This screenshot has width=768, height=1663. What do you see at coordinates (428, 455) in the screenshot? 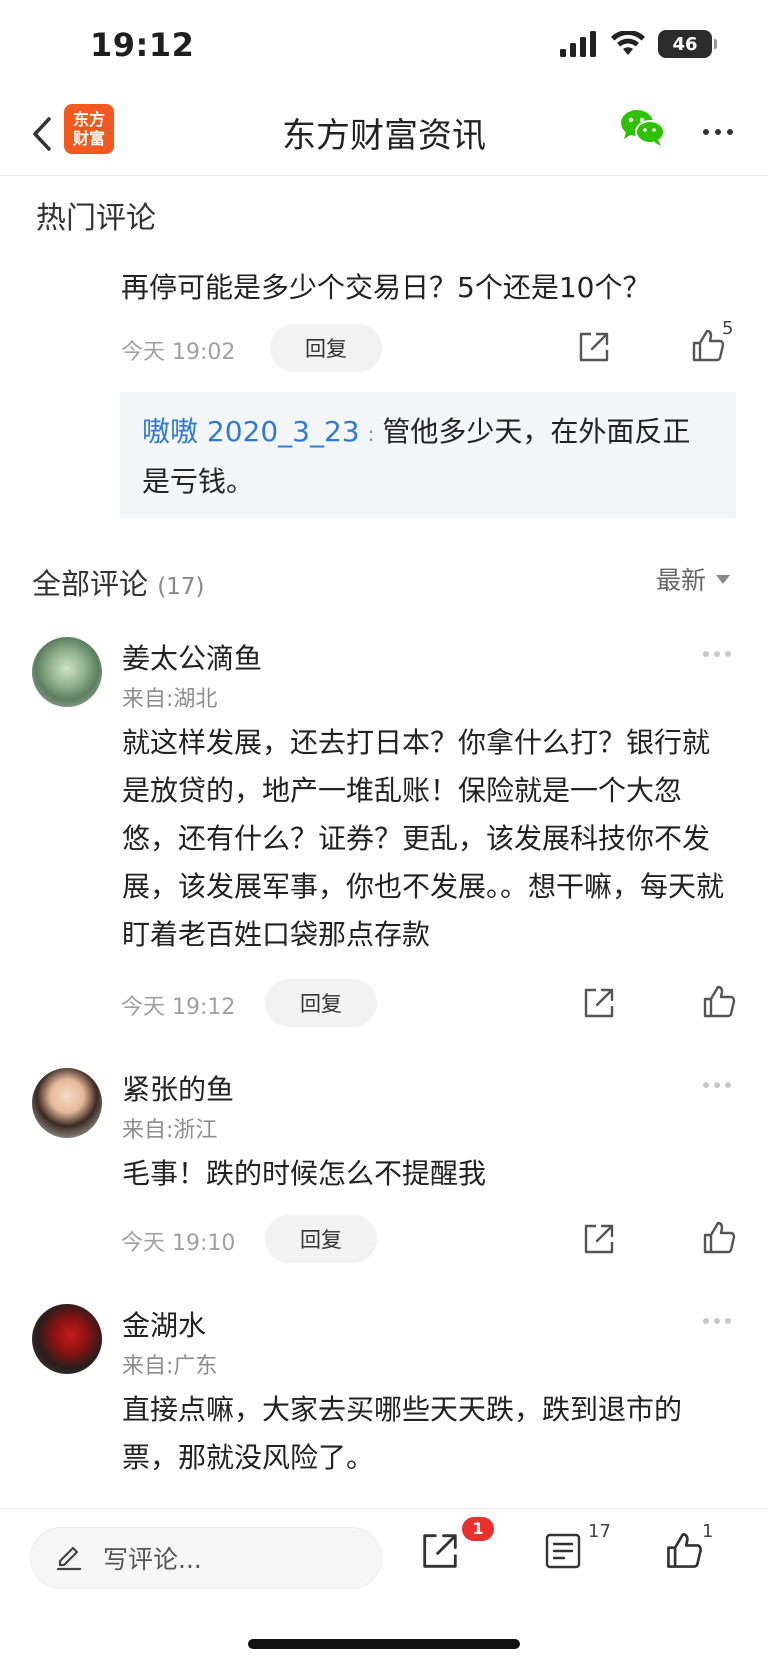
I see `hot-comment-quote: 嗷嗷 2020_3_23: 管他多少天，在外面反正是亏钱。` at bounding box center [428, 455].